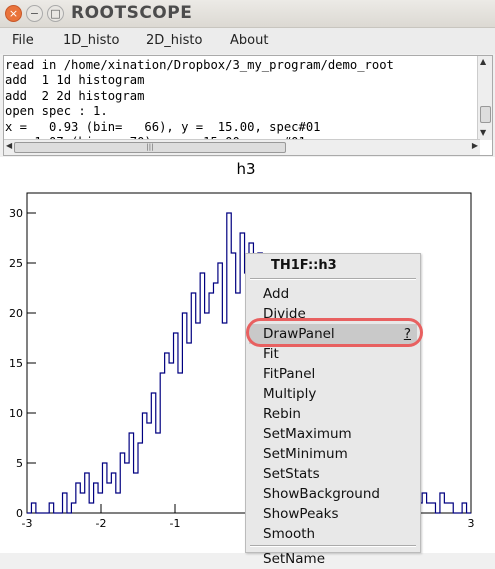 This screenshot has width=495, height=569. What do you see at coordinates (333, 394) in the screenshot?
I see `menu-item-multiply: Multiply` at bounding box center [333, 394].